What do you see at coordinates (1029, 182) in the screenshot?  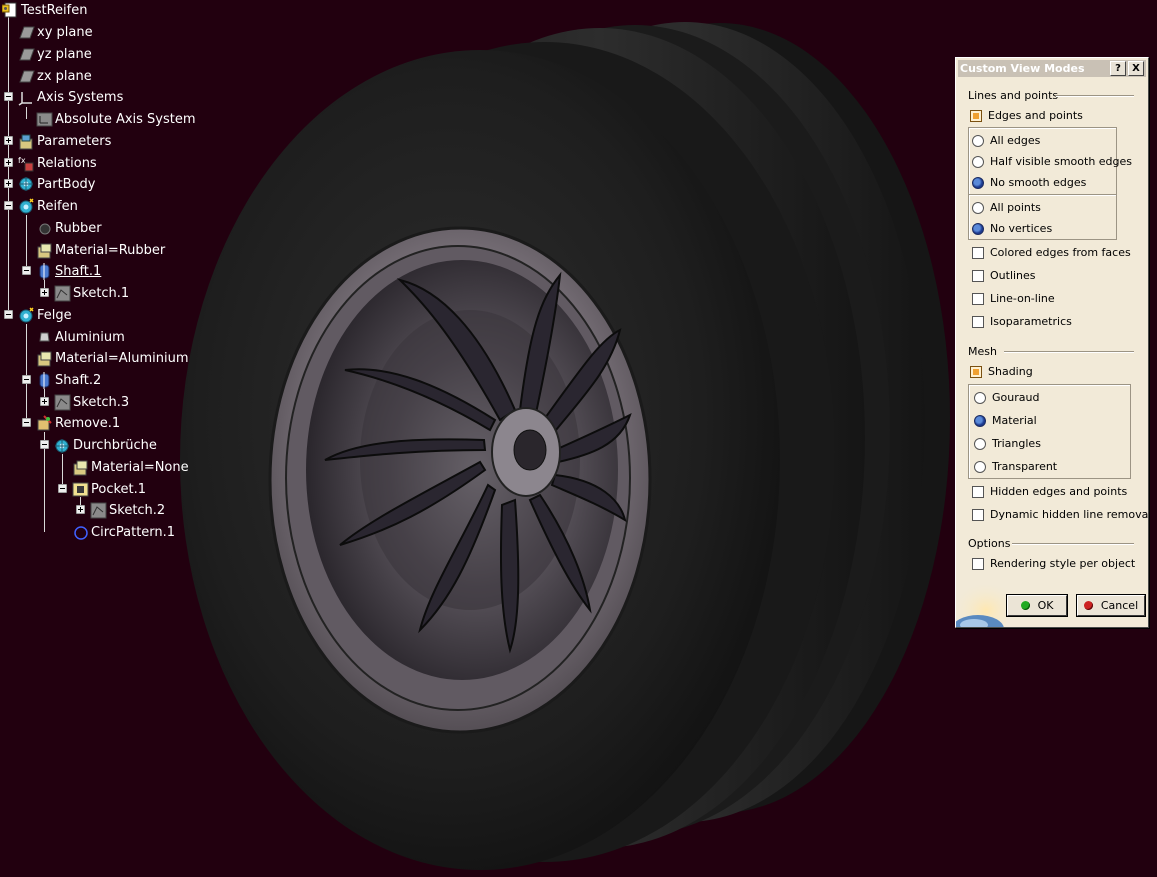 I see `radio-no-smooth-edges: No smooth edges` at bounding box center [1029, 182].